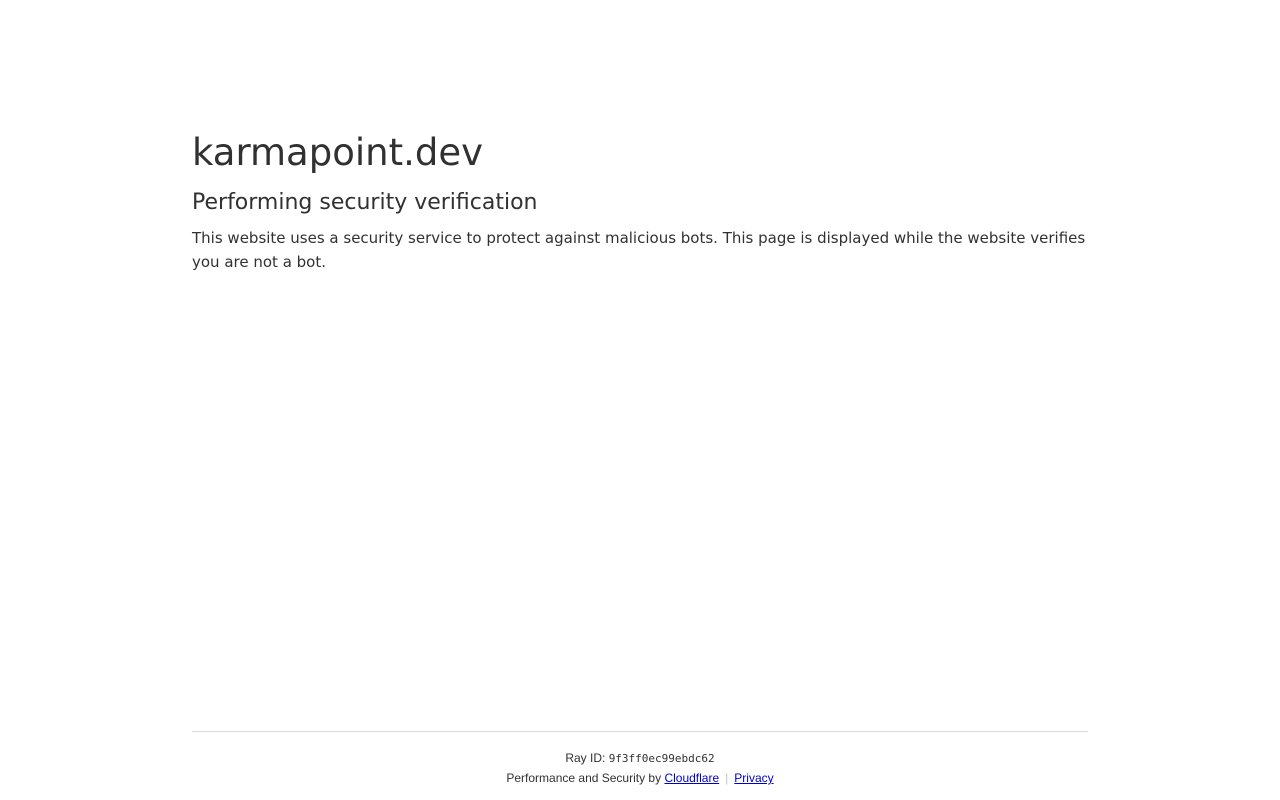  I want to click on ray-id-value: 9f3ff0ec99ebdc62, so click(661, 758).